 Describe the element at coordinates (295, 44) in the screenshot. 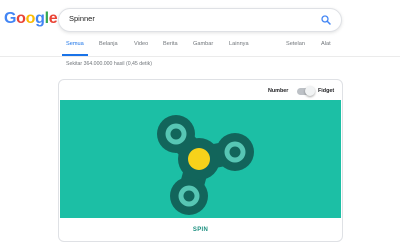

I see `settings-link: Setelan` at that location.